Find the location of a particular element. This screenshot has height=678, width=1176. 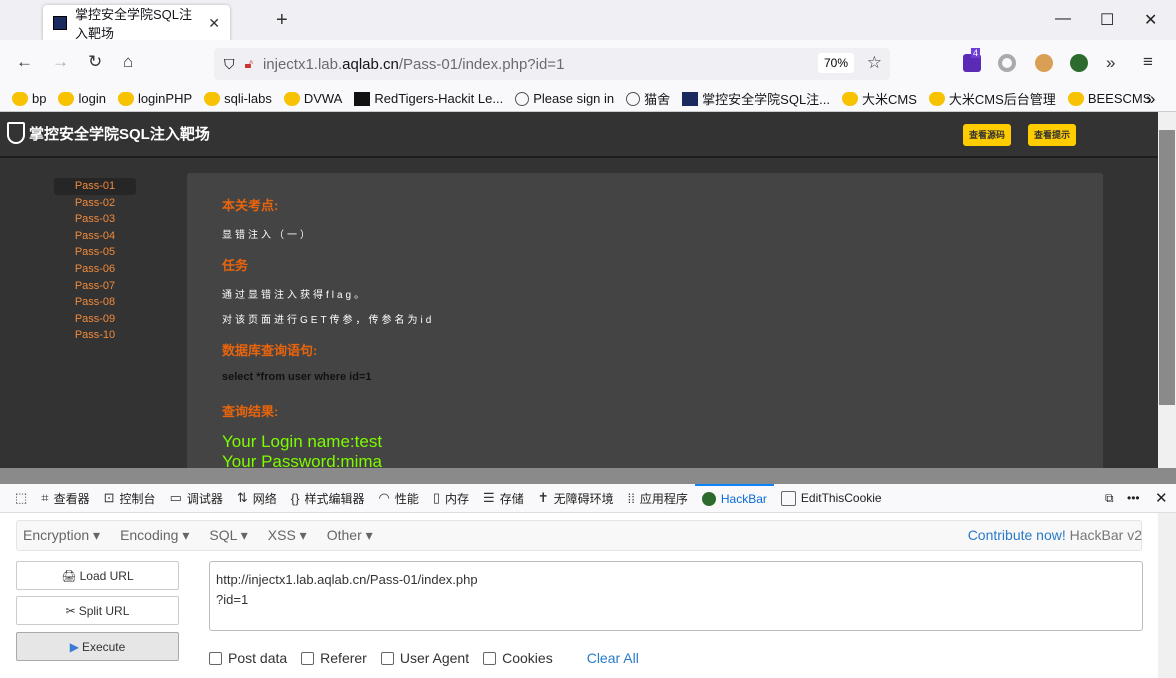

horizontal-scrollbar is located at coordinates (588, 476).